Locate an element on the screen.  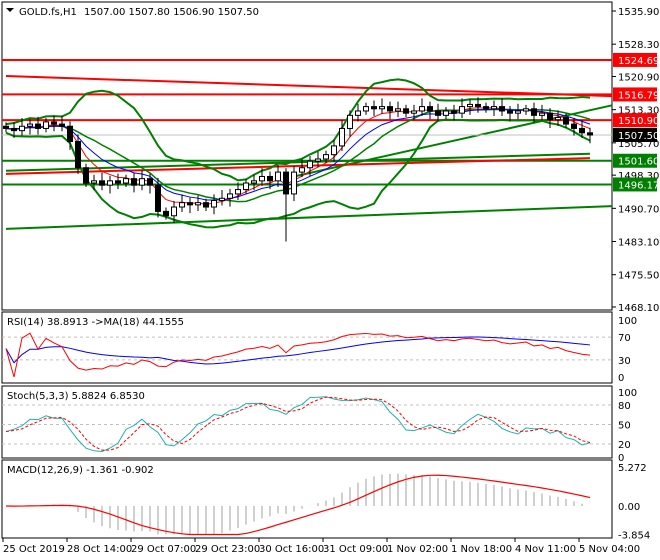
price-tick-label: 1520.90 is located at coordinates (638, 77).